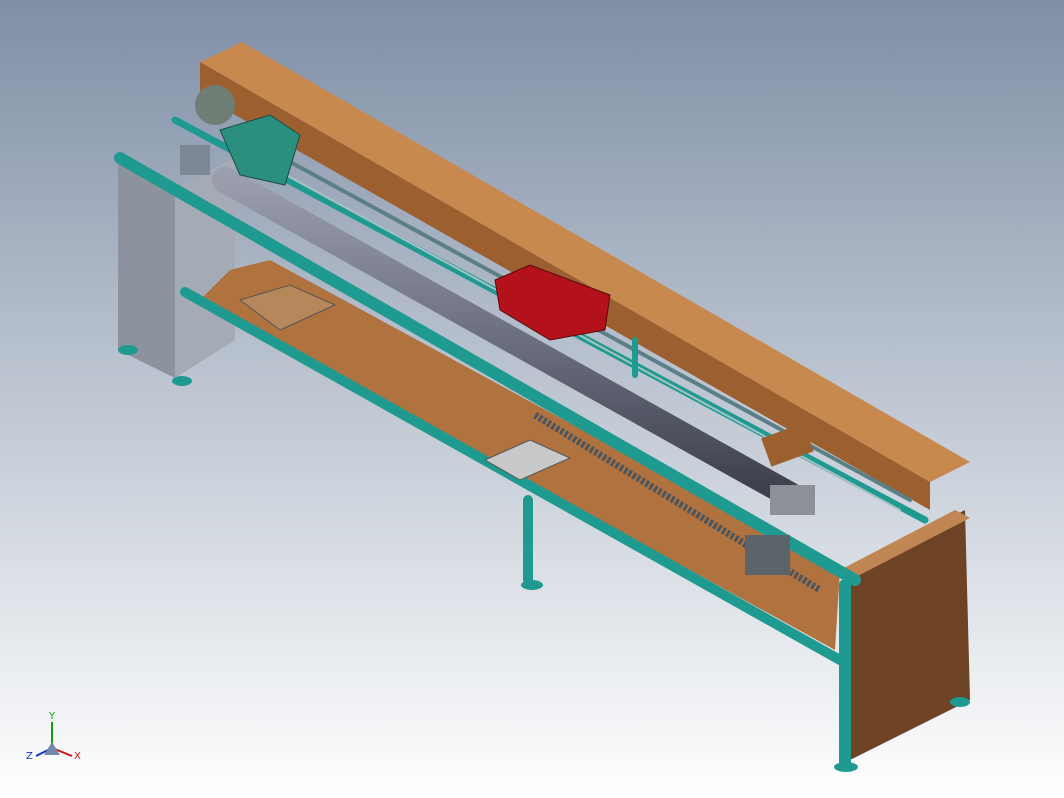 This screenshot has width=1064, height=798. Describe the element at coordinates (52, 748) in the screenshot. I see `triad-base-icon` at that location.